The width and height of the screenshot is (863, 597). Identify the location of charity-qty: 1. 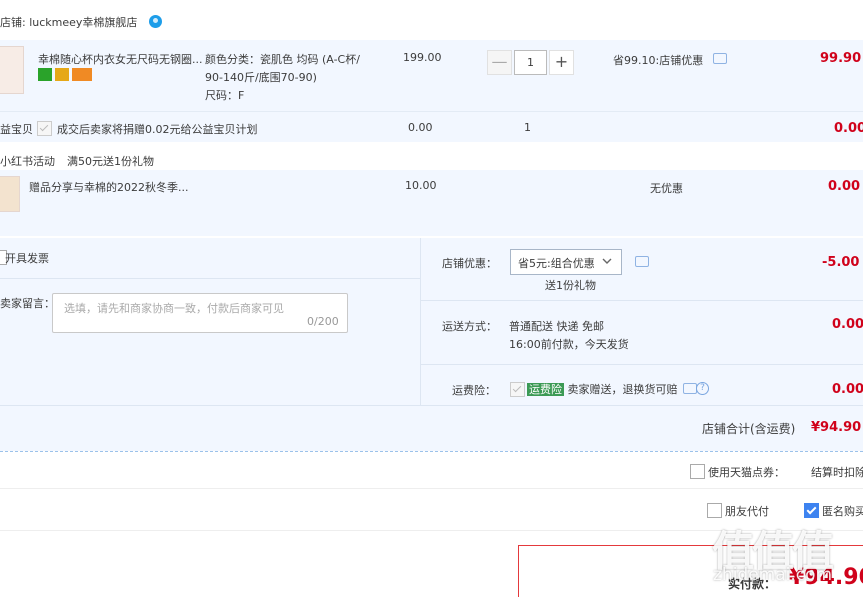
(527, 127).